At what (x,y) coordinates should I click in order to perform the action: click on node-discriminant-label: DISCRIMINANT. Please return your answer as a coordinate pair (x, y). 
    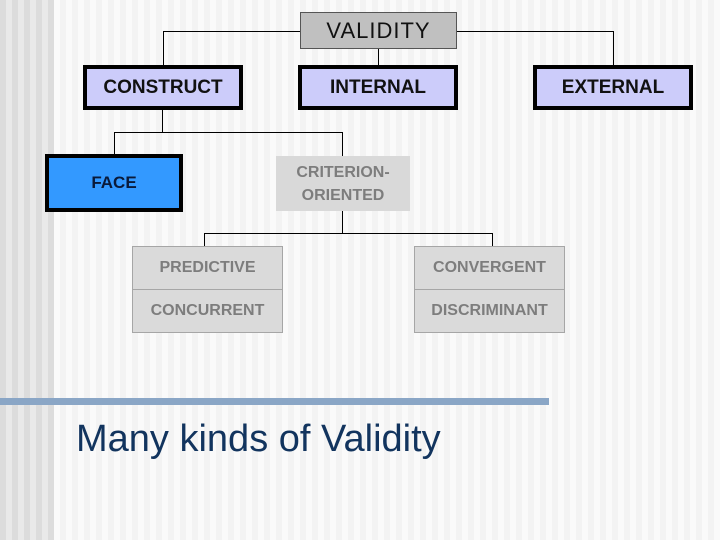
    Looking at the image, I should click on (489, 310).